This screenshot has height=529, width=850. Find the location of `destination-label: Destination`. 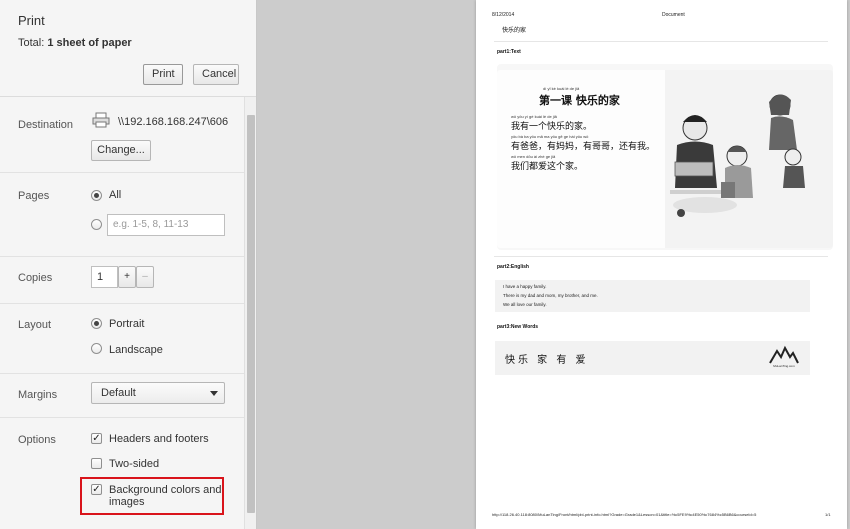

destination-label: Destination is located at coordinates (46, 125).